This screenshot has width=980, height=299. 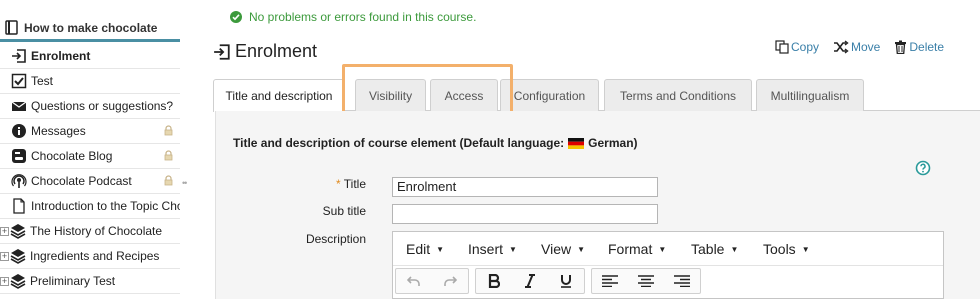 I want to click on sidebar-item-messages: Messages, so click(x=90, y=131).